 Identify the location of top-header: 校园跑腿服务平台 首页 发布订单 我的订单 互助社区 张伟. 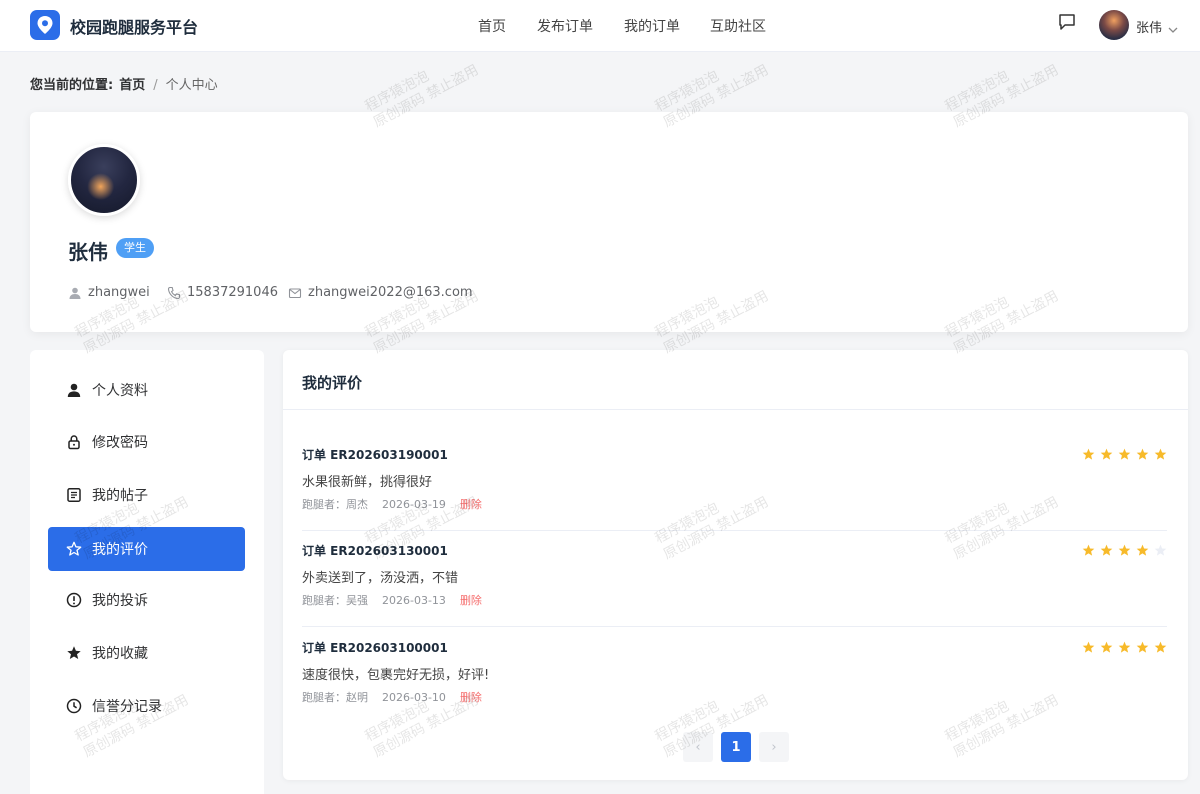
(600, 26).